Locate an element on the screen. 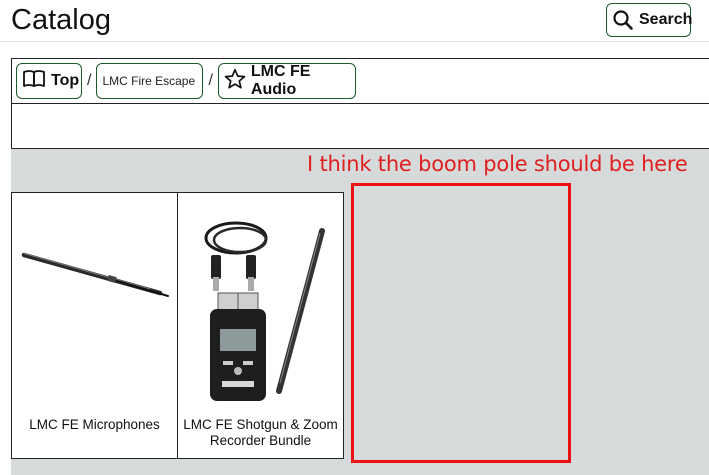  breadcrumb-audio-label: LMC FE Audio is located at coordinates (280, 80).